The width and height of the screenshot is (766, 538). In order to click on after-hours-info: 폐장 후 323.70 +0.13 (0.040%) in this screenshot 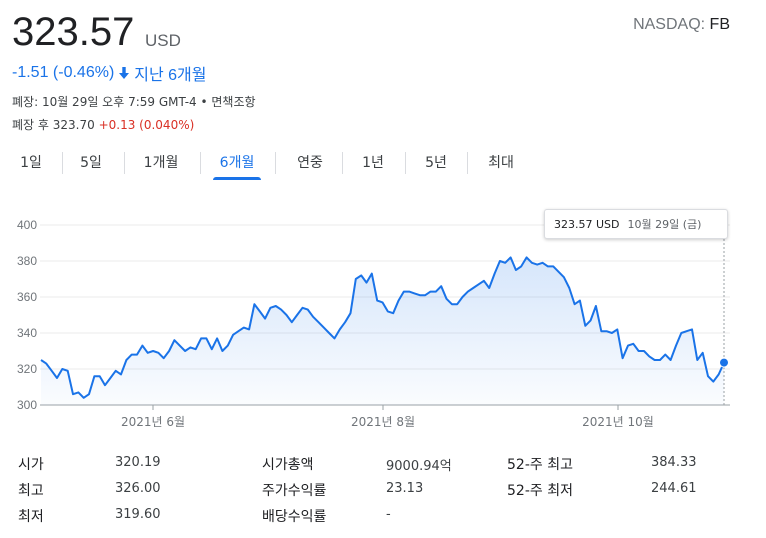, I will do `click(103, 124)`.